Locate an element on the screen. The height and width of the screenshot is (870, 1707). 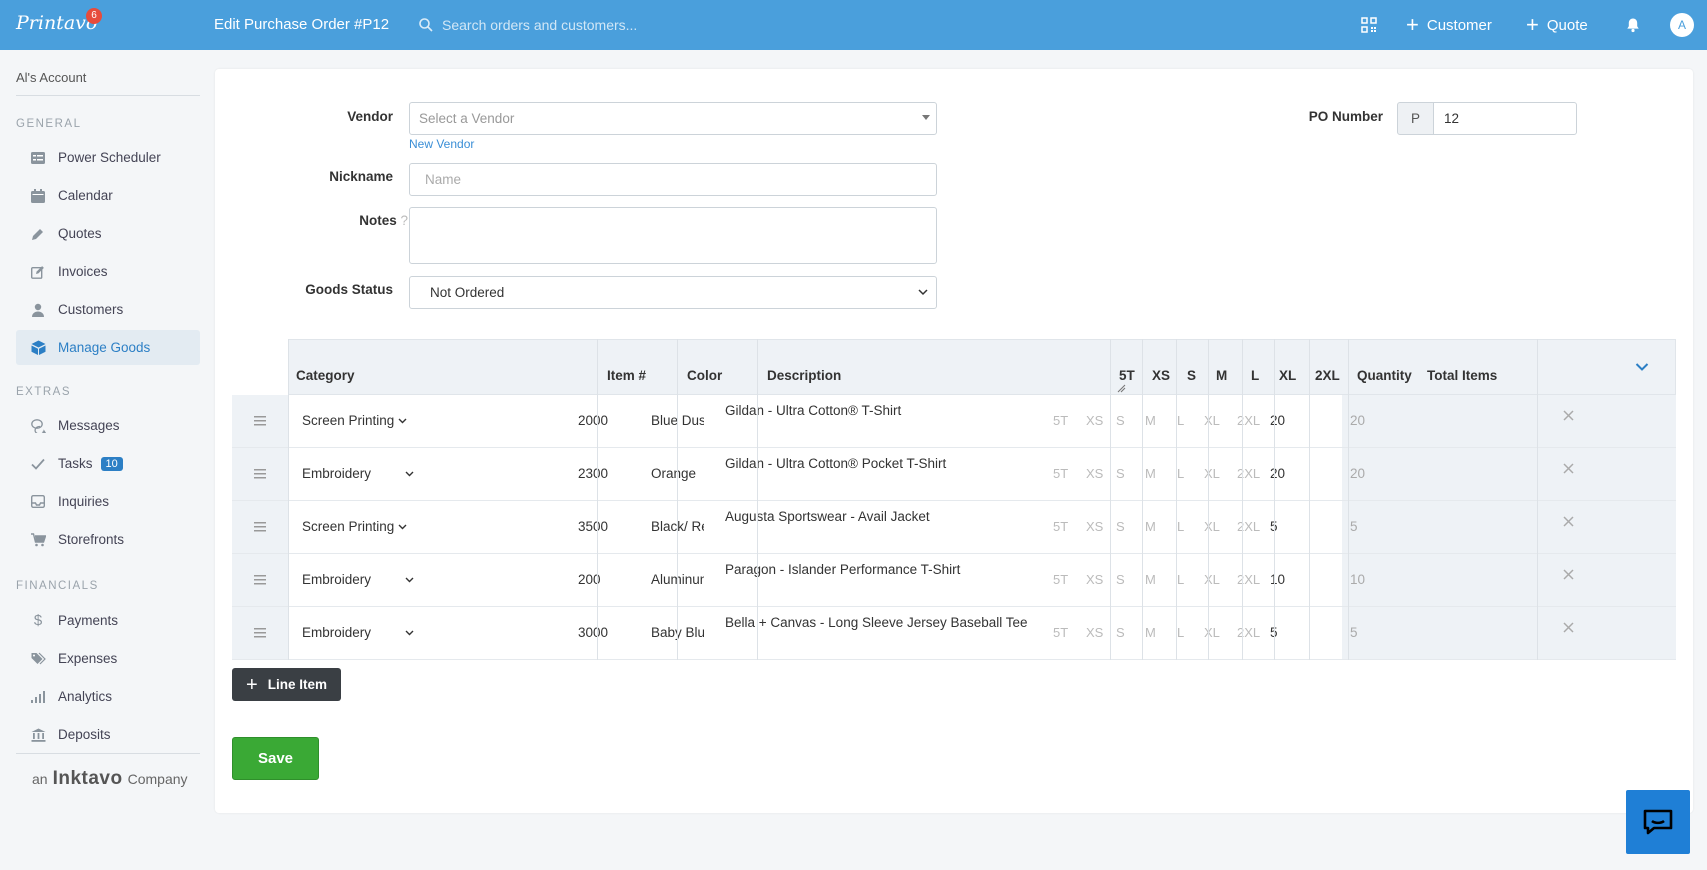
user-avatar: A is located at coordinates (1682, 25).